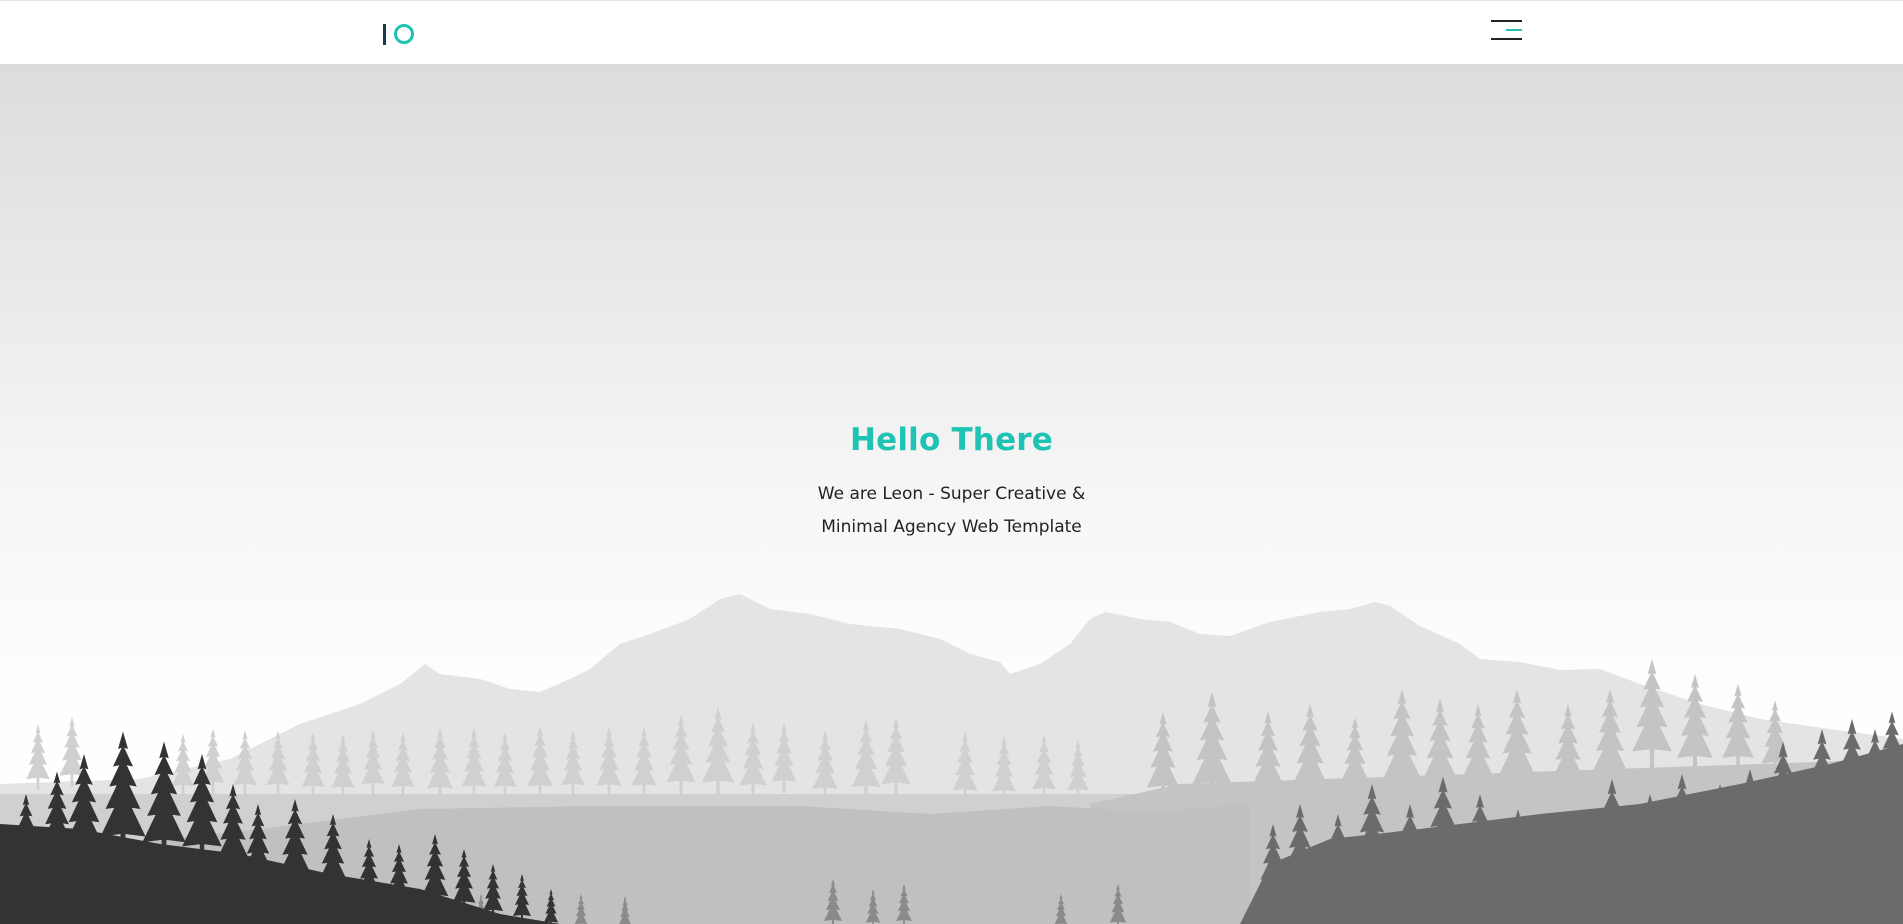 The width and height of the screenshot is (1903, 924). What do you see at coordinates (384, 34) in the screenshot?
I see `logo-bar-icon` at bounding box center [384, 34].